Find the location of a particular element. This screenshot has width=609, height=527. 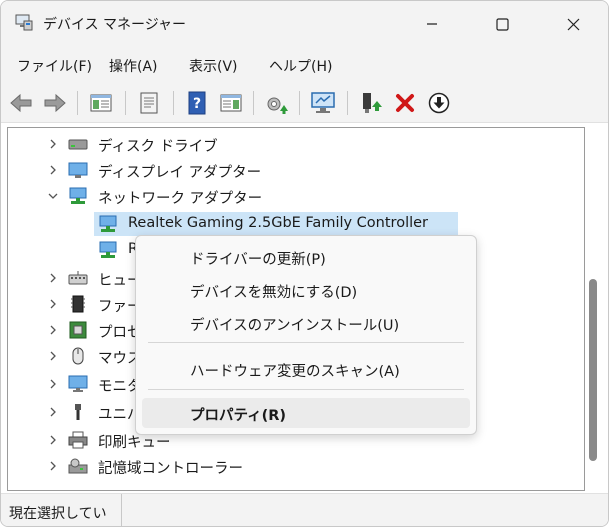

context-item-label: ハードウェア変更のスキャン(A) is located at coordinates (295, 372).